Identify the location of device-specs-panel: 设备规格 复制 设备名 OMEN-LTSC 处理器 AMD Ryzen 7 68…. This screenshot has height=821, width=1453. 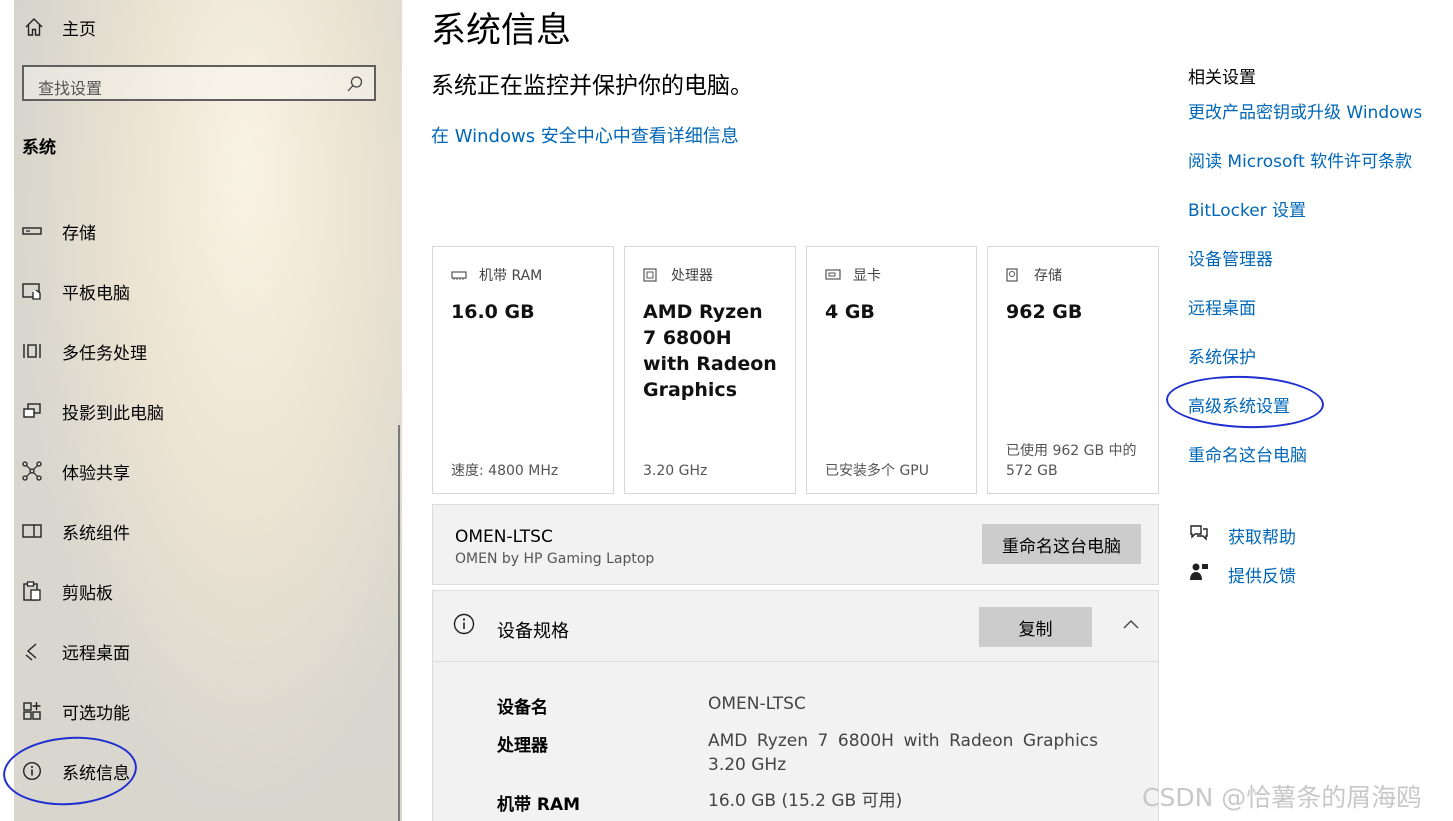
(795, 705).